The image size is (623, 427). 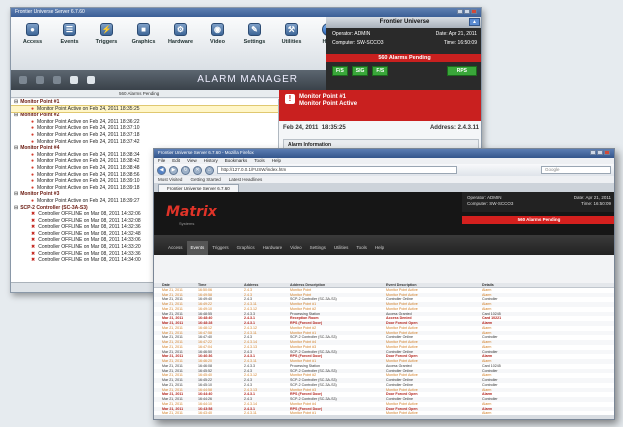 What do you see at coordinates (246, 12) in the screenshot?
I see `alarm-manager-titlebar: Frontier Universe Server 6.7.60` at bounding box center [246, 12].